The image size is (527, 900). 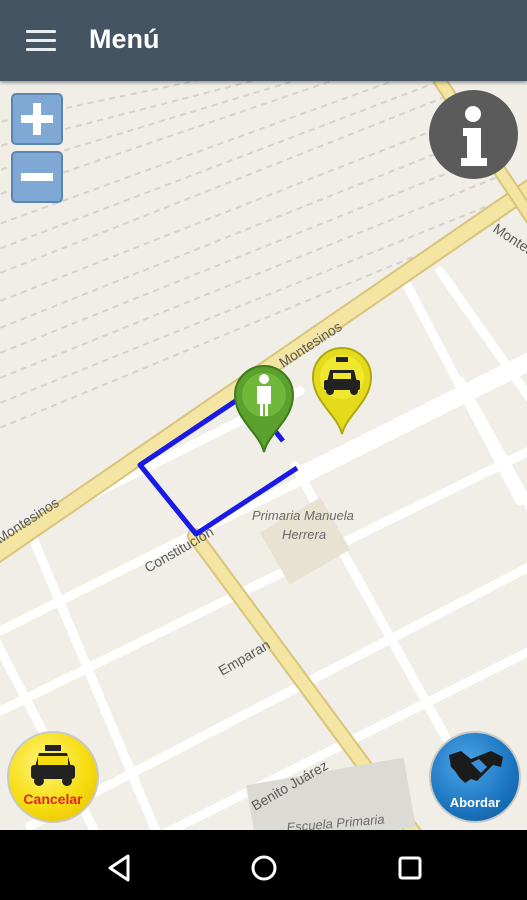 I want to click on info-icon, so click(x=474, y=136).